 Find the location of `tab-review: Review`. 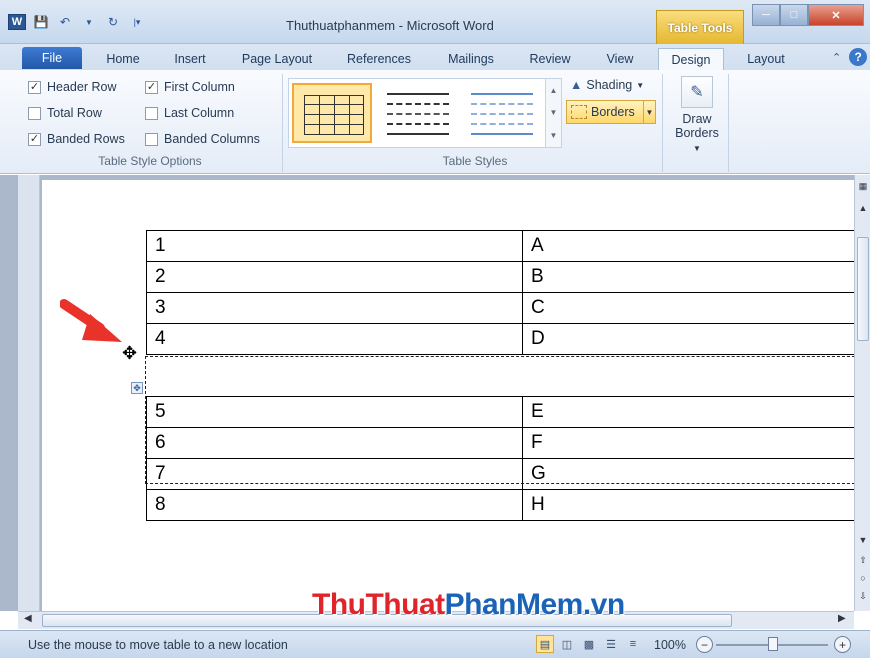

tab-review: Review is located at coordinates (550, 59).